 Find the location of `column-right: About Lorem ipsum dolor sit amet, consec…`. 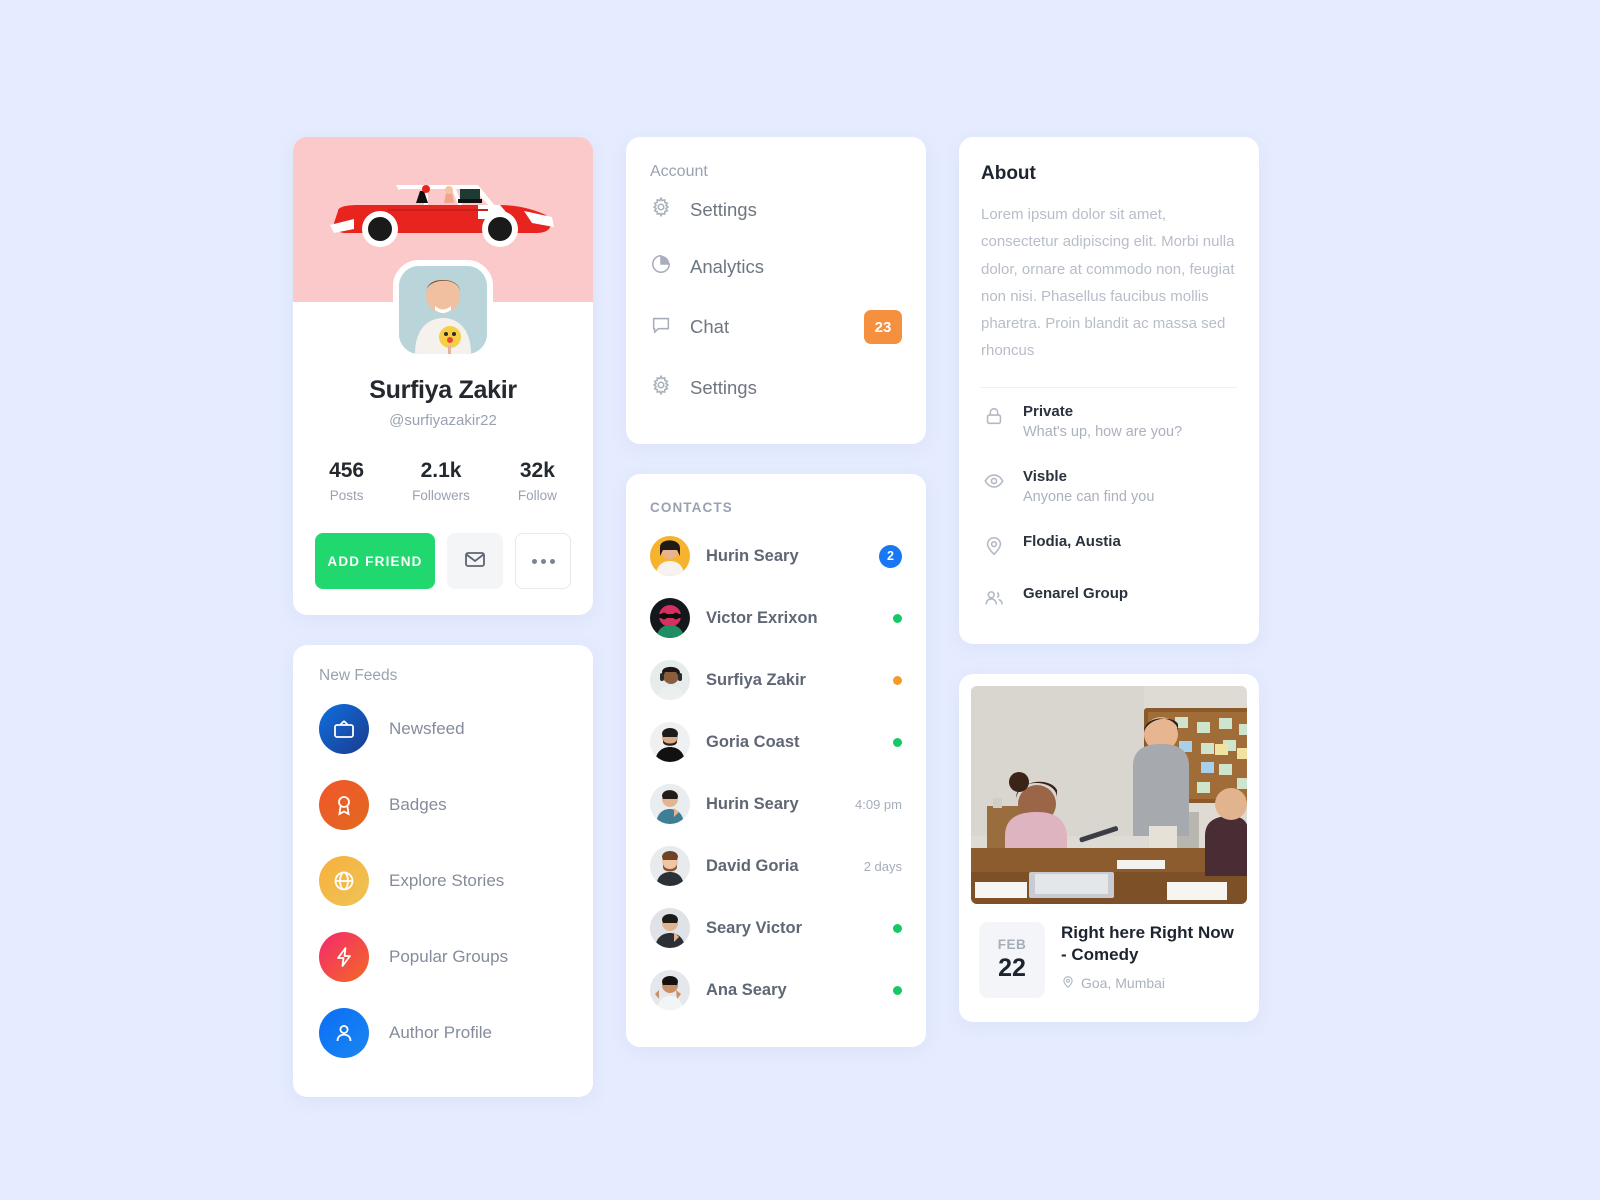

column-right: About Lorem ipsum dolor sit amet, consec… is located at coordinates (1109, 579).